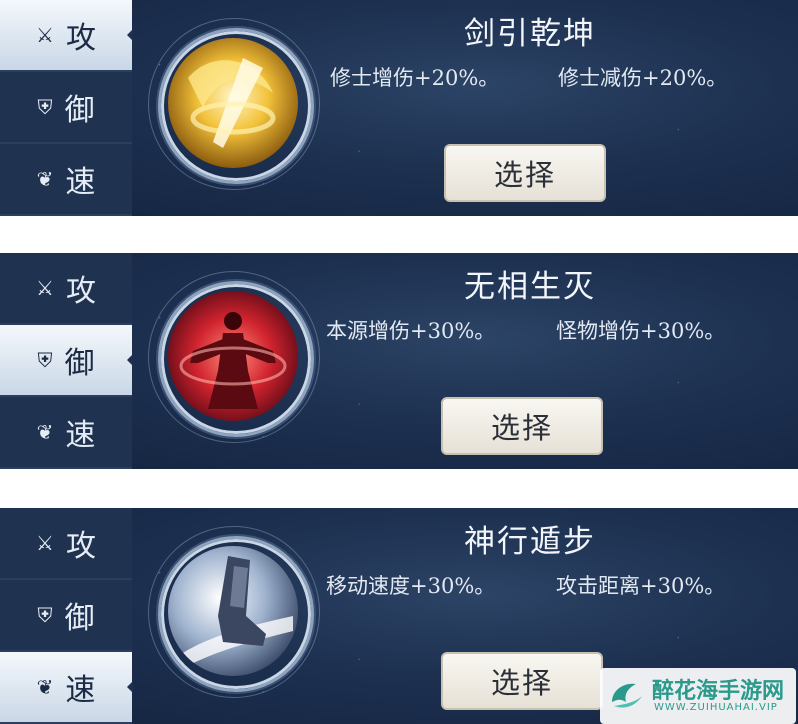 The width and height of the screenshot is (798, 724). I want to click on skill-attribute-1: 本源增伤+30%。, so click(411, 331).